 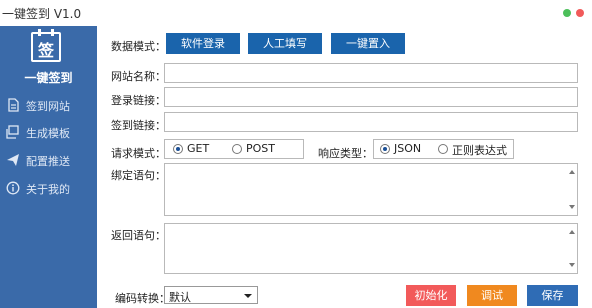 I want to click on request-mode-group: GET POST, so click(x=234, y=149).